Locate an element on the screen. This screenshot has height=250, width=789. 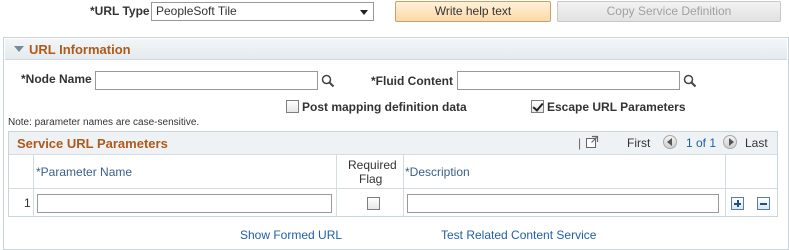
parameter-name-input is located at coordinates (184, 203).